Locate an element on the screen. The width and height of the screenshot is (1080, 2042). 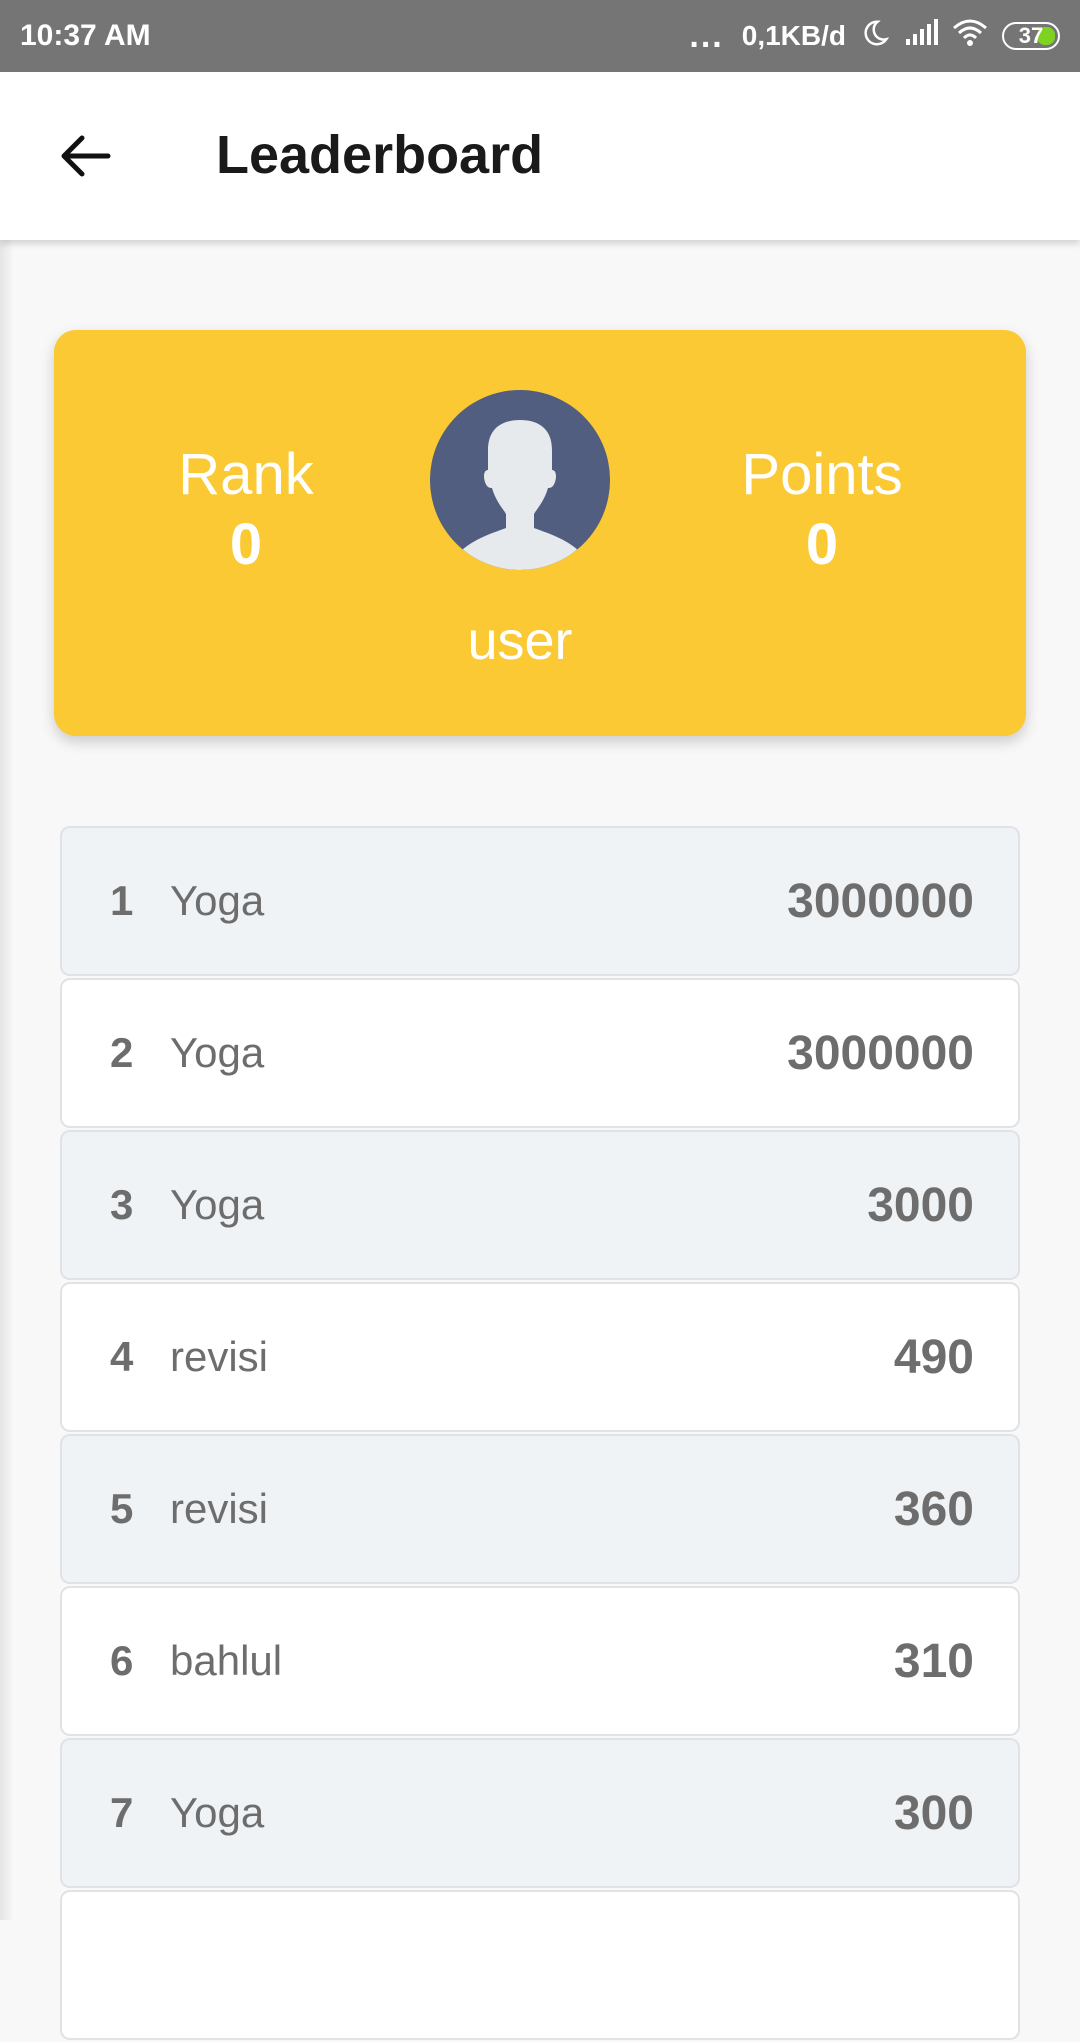
row-rank: 5 is located at coordinates (122, 1508).